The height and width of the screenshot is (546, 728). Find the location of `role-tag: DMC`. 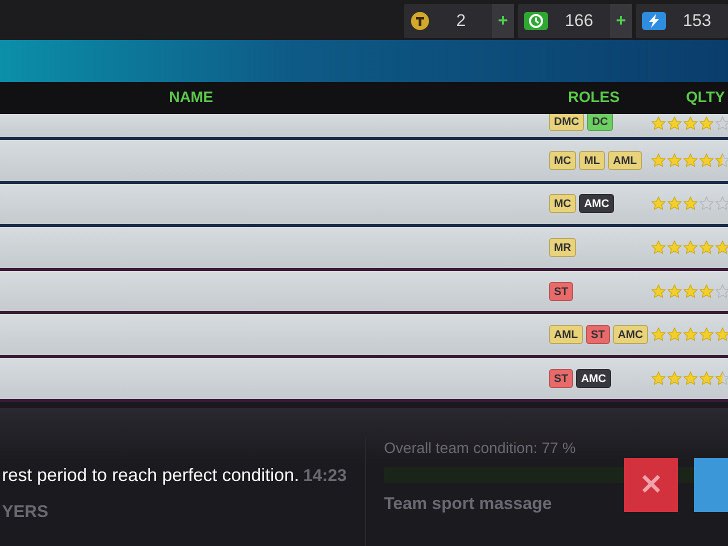

role-tag: DMC is located at coordinates (566, 122).